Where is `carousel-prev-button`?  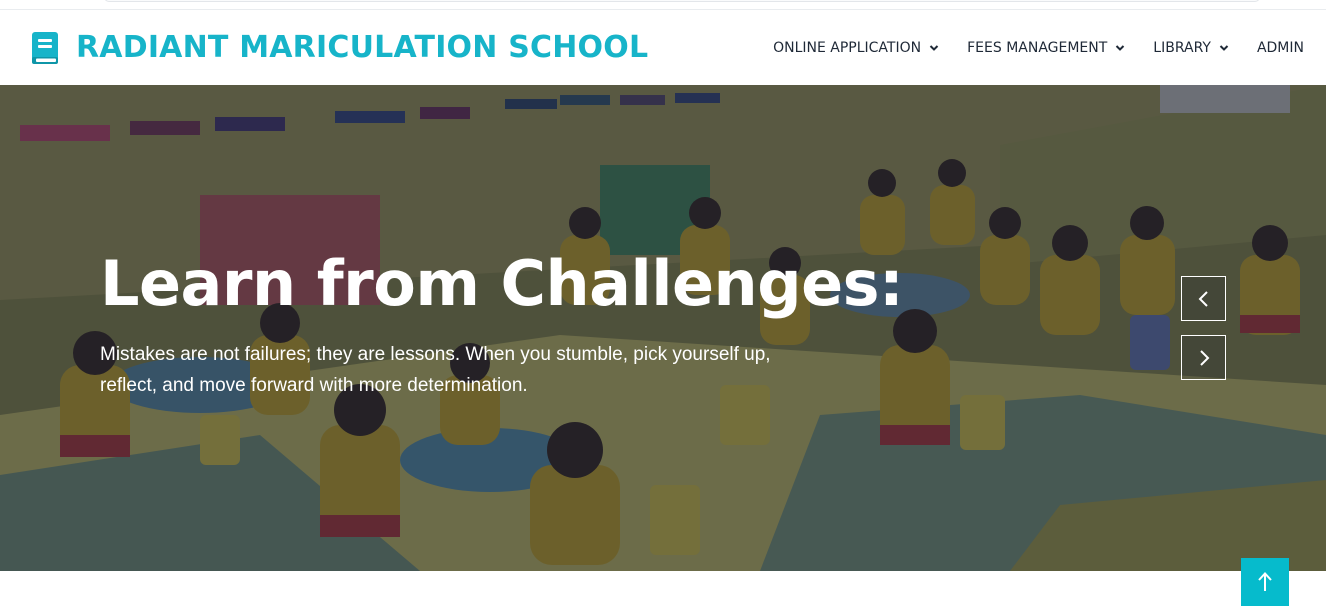
carousel-prev-button is located at coordinates (1203, 298).